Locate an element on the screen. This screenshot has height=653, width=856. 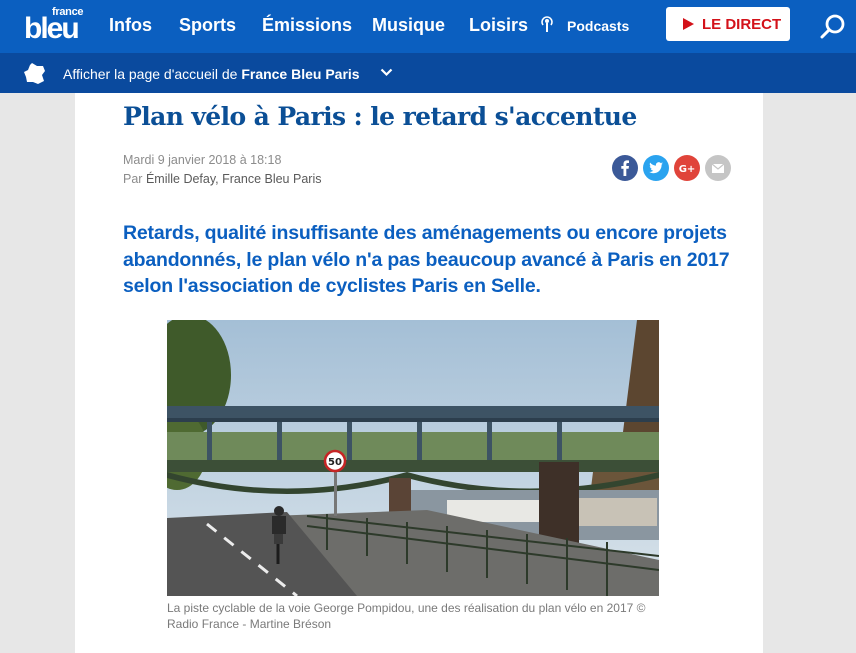
email-icon is located at coordinates (718, 168).